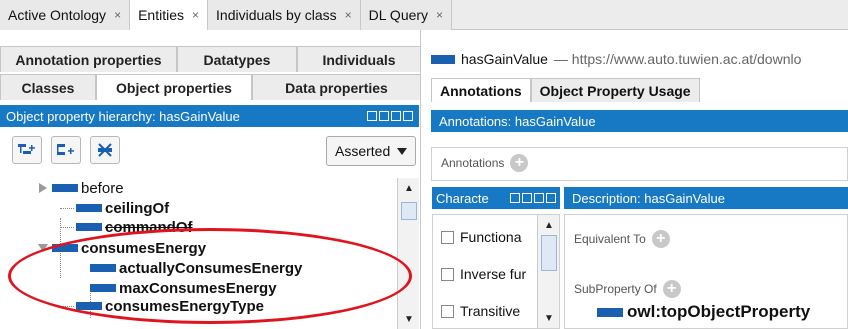 This screenshot has height=329, width=848. I want to click on tab-individuals-by-class: Individuals by class ×, so click(284, 15).